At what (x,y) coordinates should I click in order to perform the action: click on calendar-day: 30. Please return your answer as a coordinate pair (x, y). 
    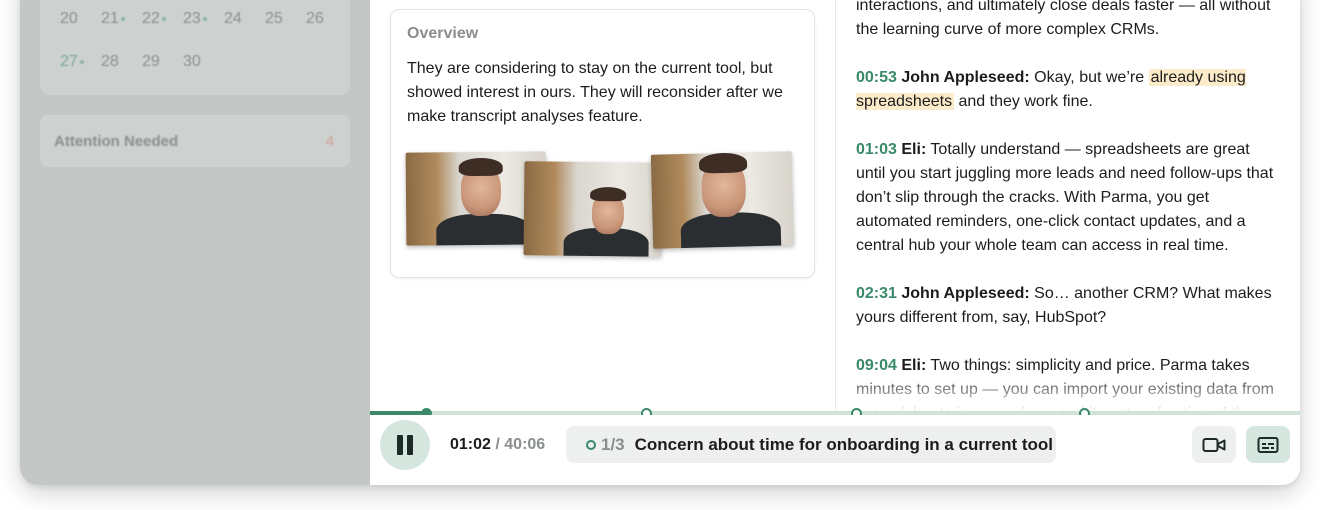
    Looking at the image, I should click on (203, 62).